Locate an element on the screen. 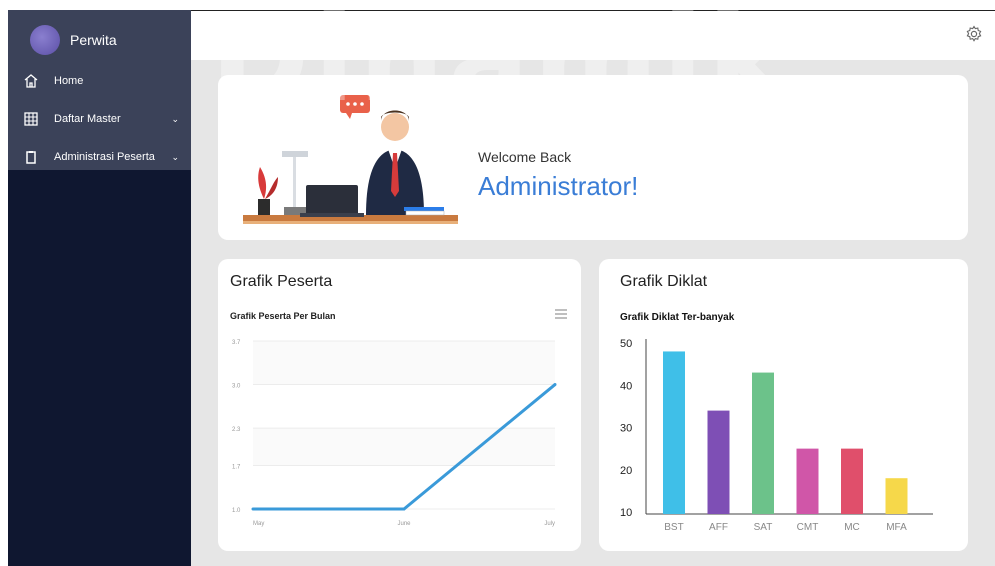  brand-logo-icon is located at coordinates (45, 40).